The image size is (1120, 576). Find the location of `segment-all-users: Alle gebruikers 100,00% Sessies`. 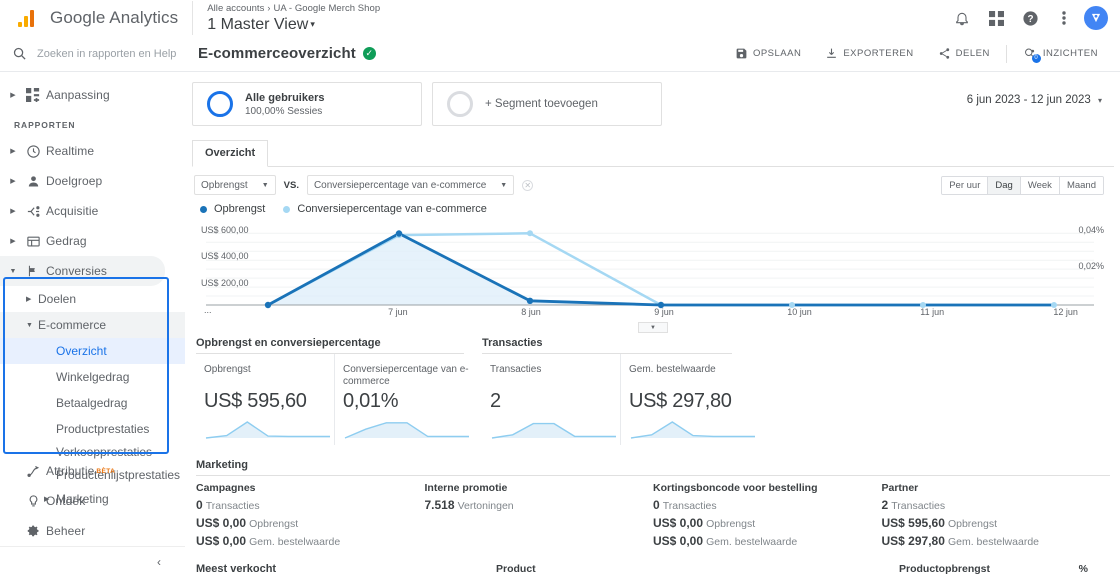

segment-all-users: Alle gebruikers 100,00% Sessies is located at coordinates (307, 104).